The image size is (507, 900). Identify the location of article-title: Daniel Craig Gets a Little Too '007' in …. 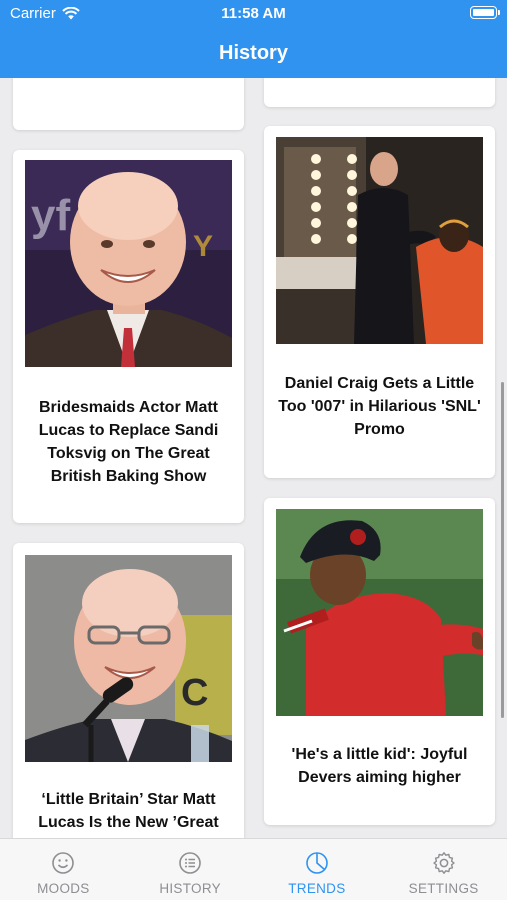
(379, 406).